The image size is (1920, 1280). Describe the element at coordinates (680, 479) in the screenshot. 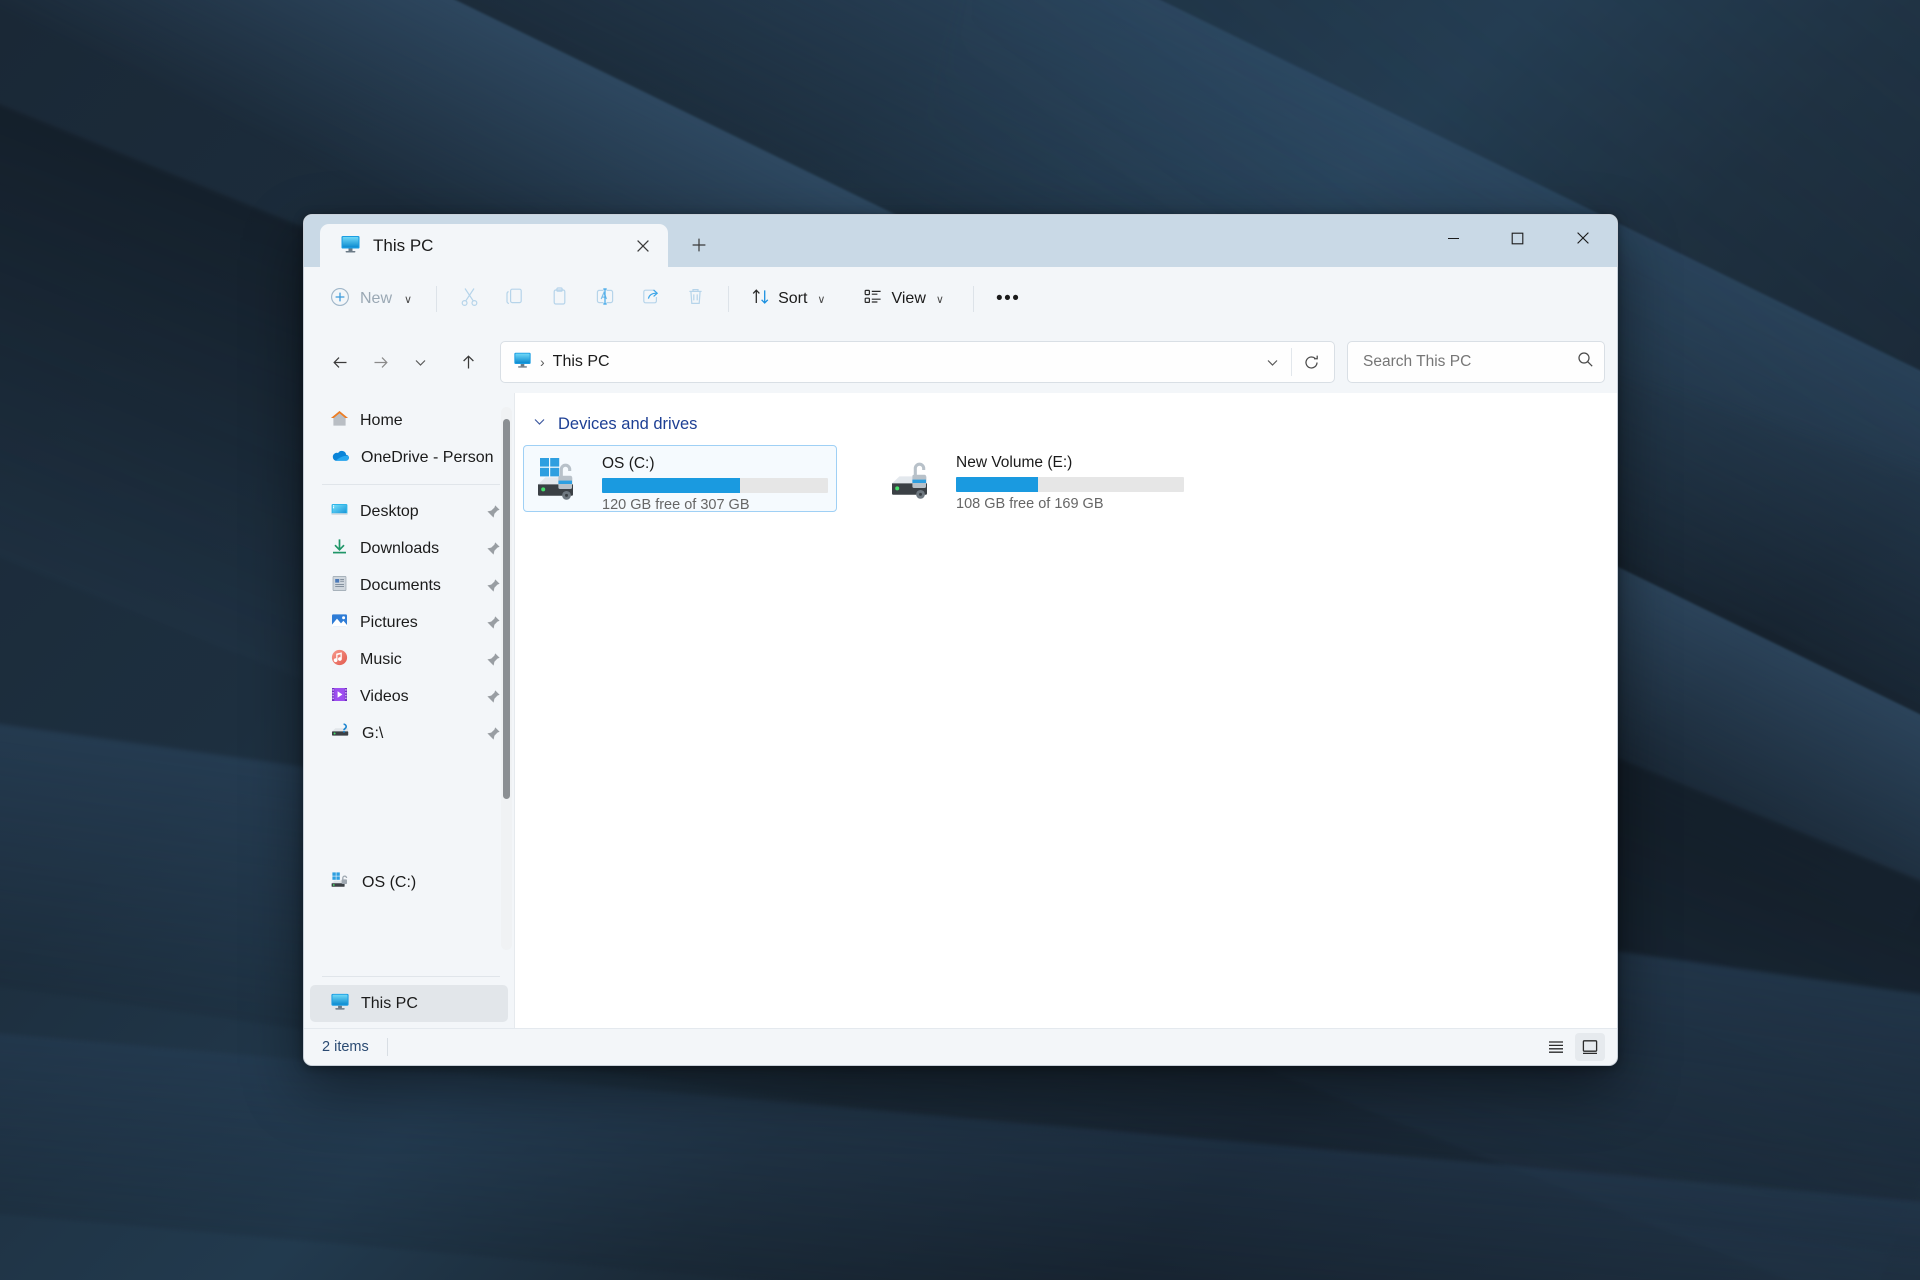

I see `drive-tile-os-c: OS (C:) 120 GB free of 307 GB` at that location.